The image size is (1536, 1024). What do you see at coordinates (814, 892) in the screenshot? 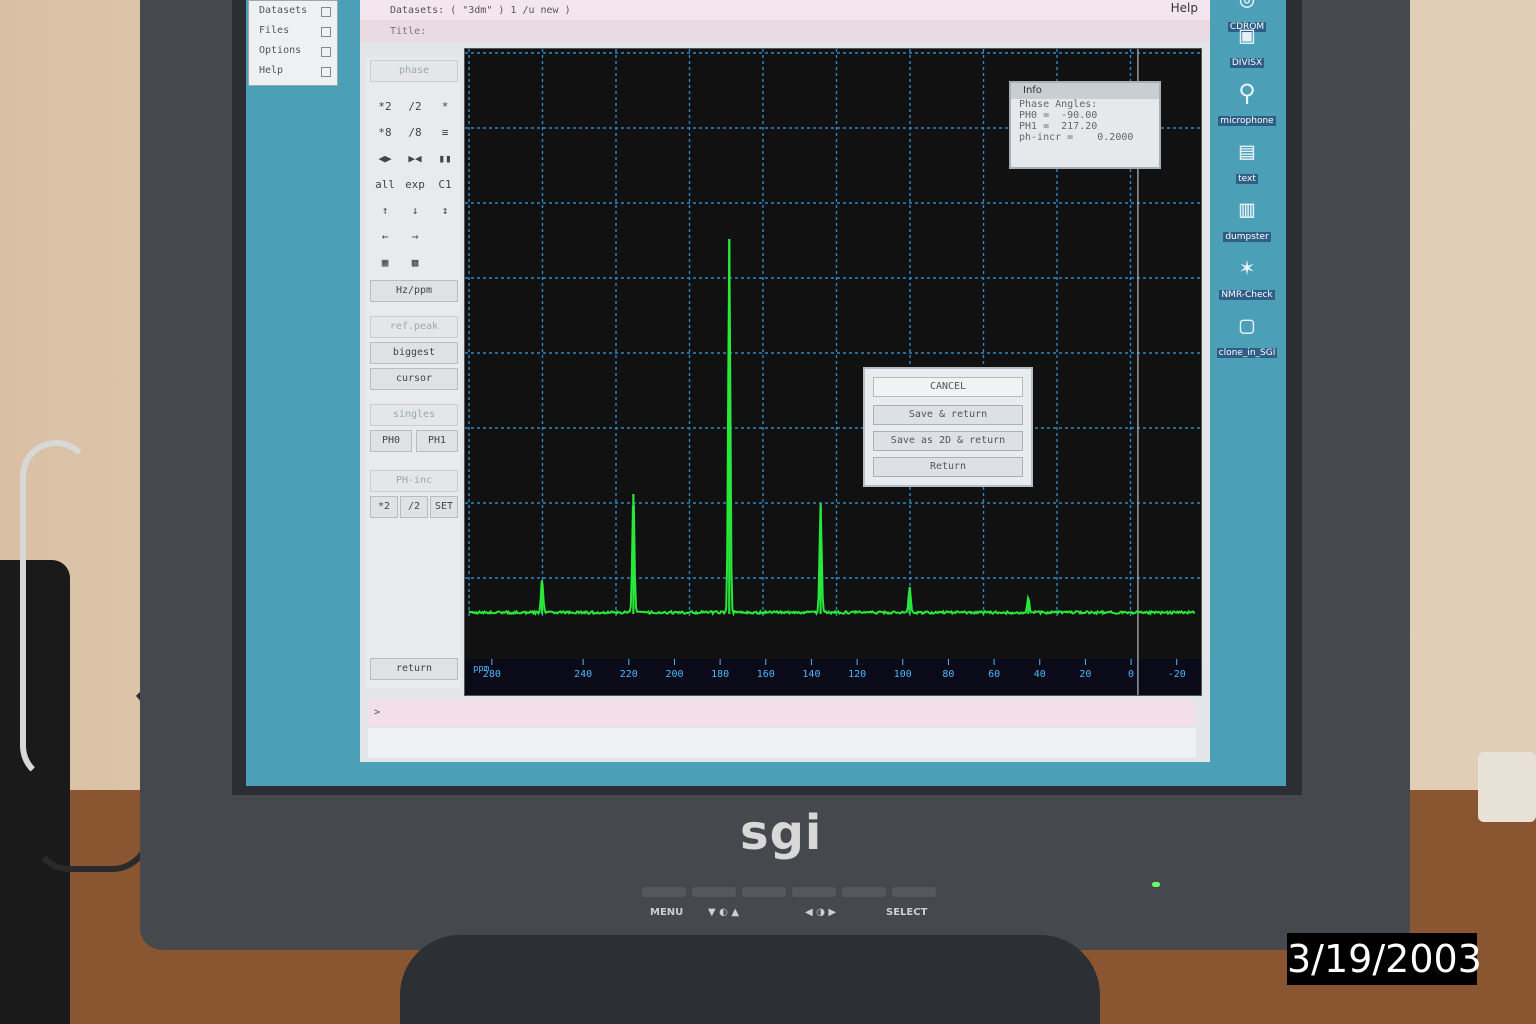
I see `left-hw-button` at bounding box center [814, 892].